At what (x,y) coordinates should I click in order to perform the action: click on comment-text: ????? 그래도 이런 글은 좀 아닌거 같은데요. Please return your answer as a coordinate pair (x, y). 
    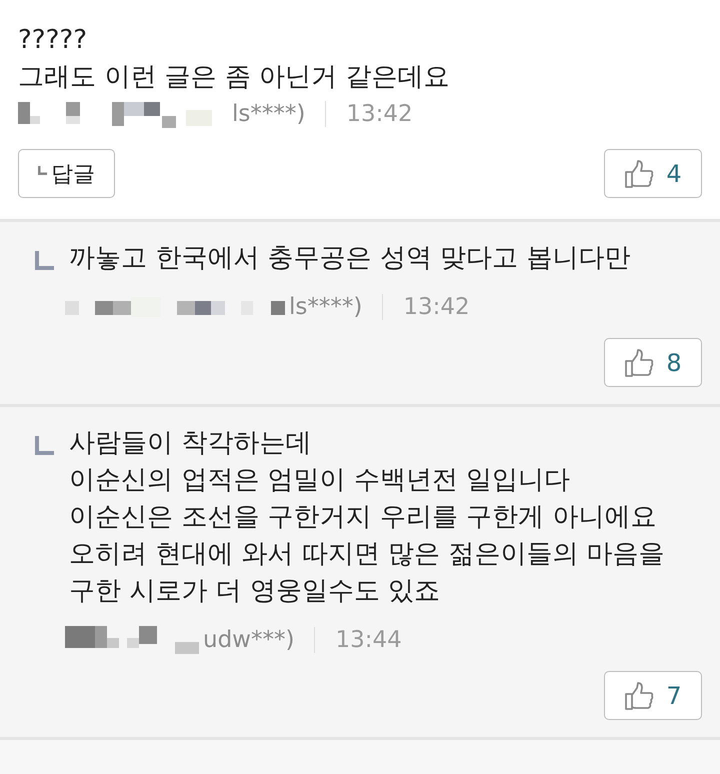
    Looking at the image, I should click on (234, 59).